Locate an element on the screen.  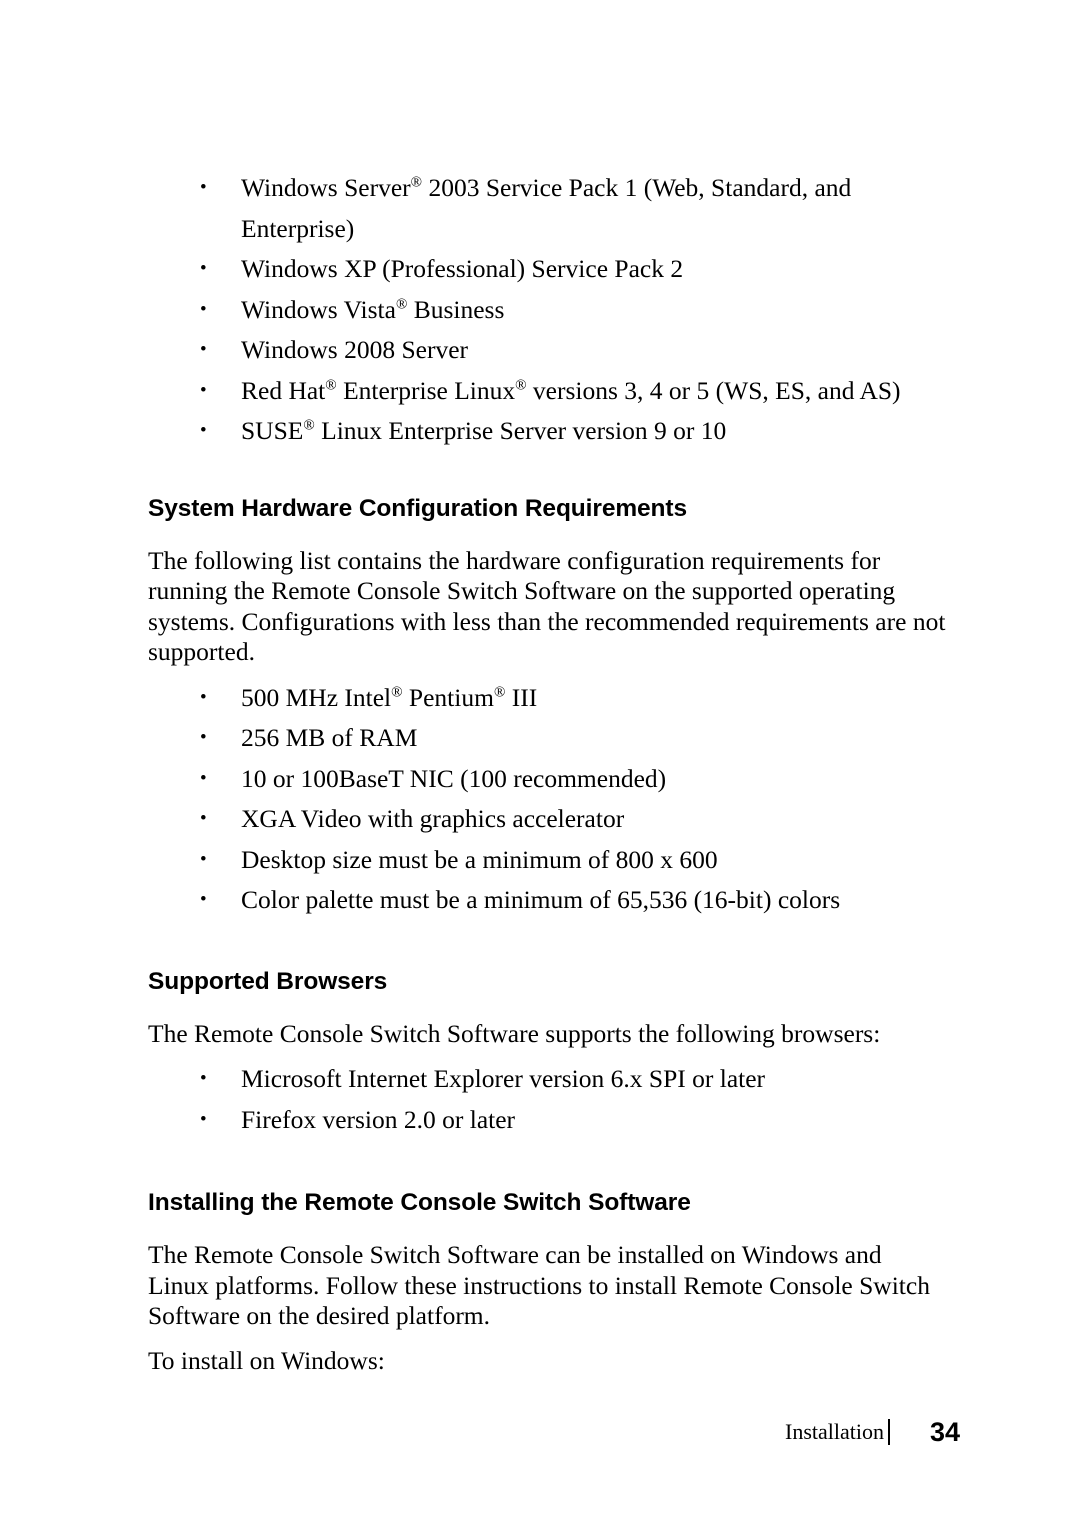
page-footer: Installation 34 is located at coordinates (540, 1437).